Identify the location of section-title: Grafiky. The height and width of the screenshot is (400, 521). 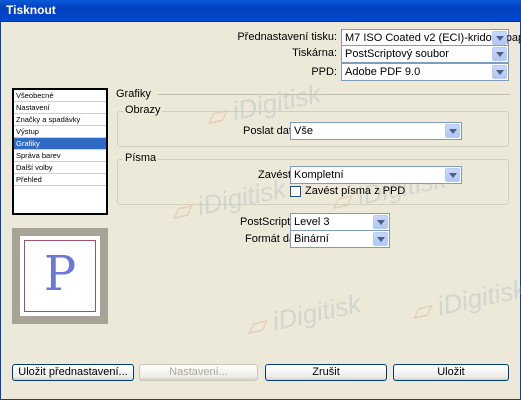
(133, 94).